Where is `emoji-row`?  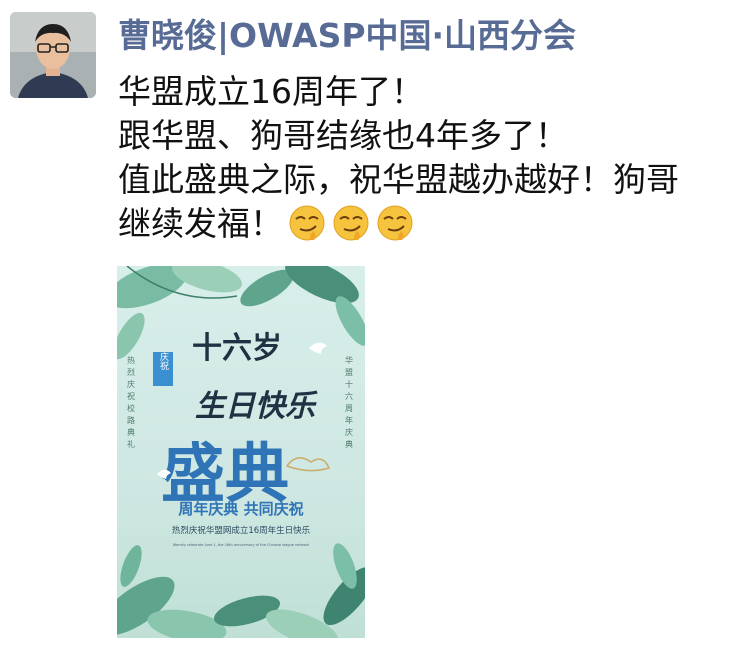 emoji-row is located at coordinates (349, 223).